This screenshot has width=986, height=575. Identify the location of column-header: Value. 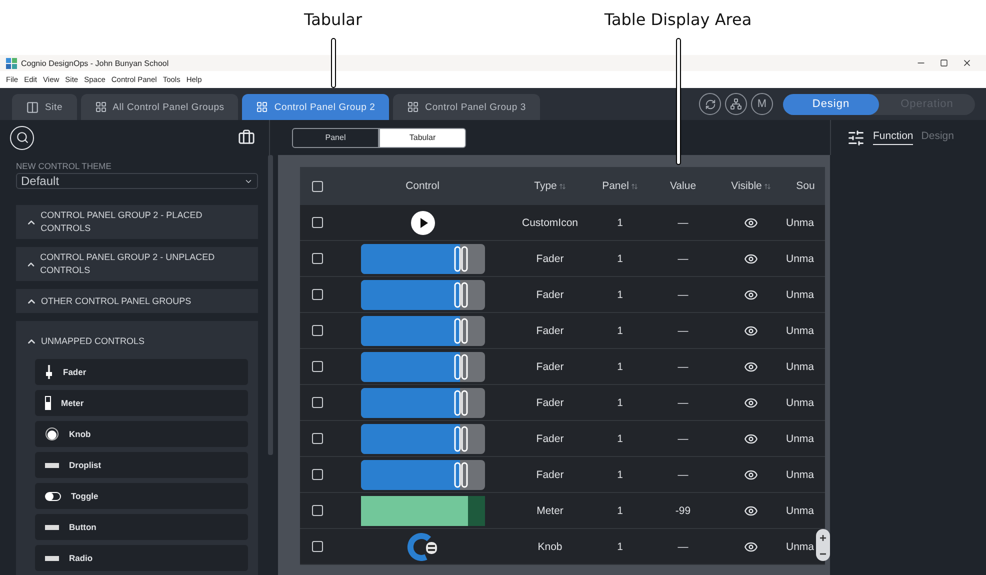
(683, 186).